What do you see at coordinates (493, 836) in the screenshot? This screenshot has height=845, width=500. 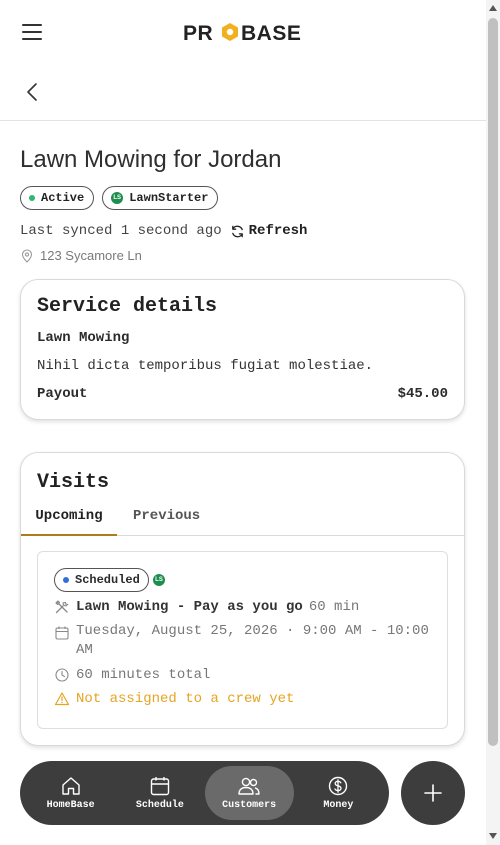 I see `scroll-down-arrow-icon` at bounding box center [493, 836].